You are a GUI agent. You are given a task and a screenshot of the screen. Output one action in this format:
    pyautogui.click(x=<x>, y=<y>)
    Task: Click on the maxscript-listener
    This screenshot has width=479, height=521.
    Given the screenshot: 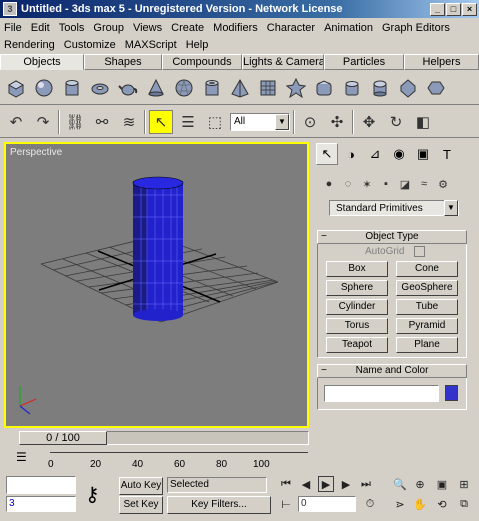 What is the action you would take?
    pyautogui.click(x=41, y=485)
    